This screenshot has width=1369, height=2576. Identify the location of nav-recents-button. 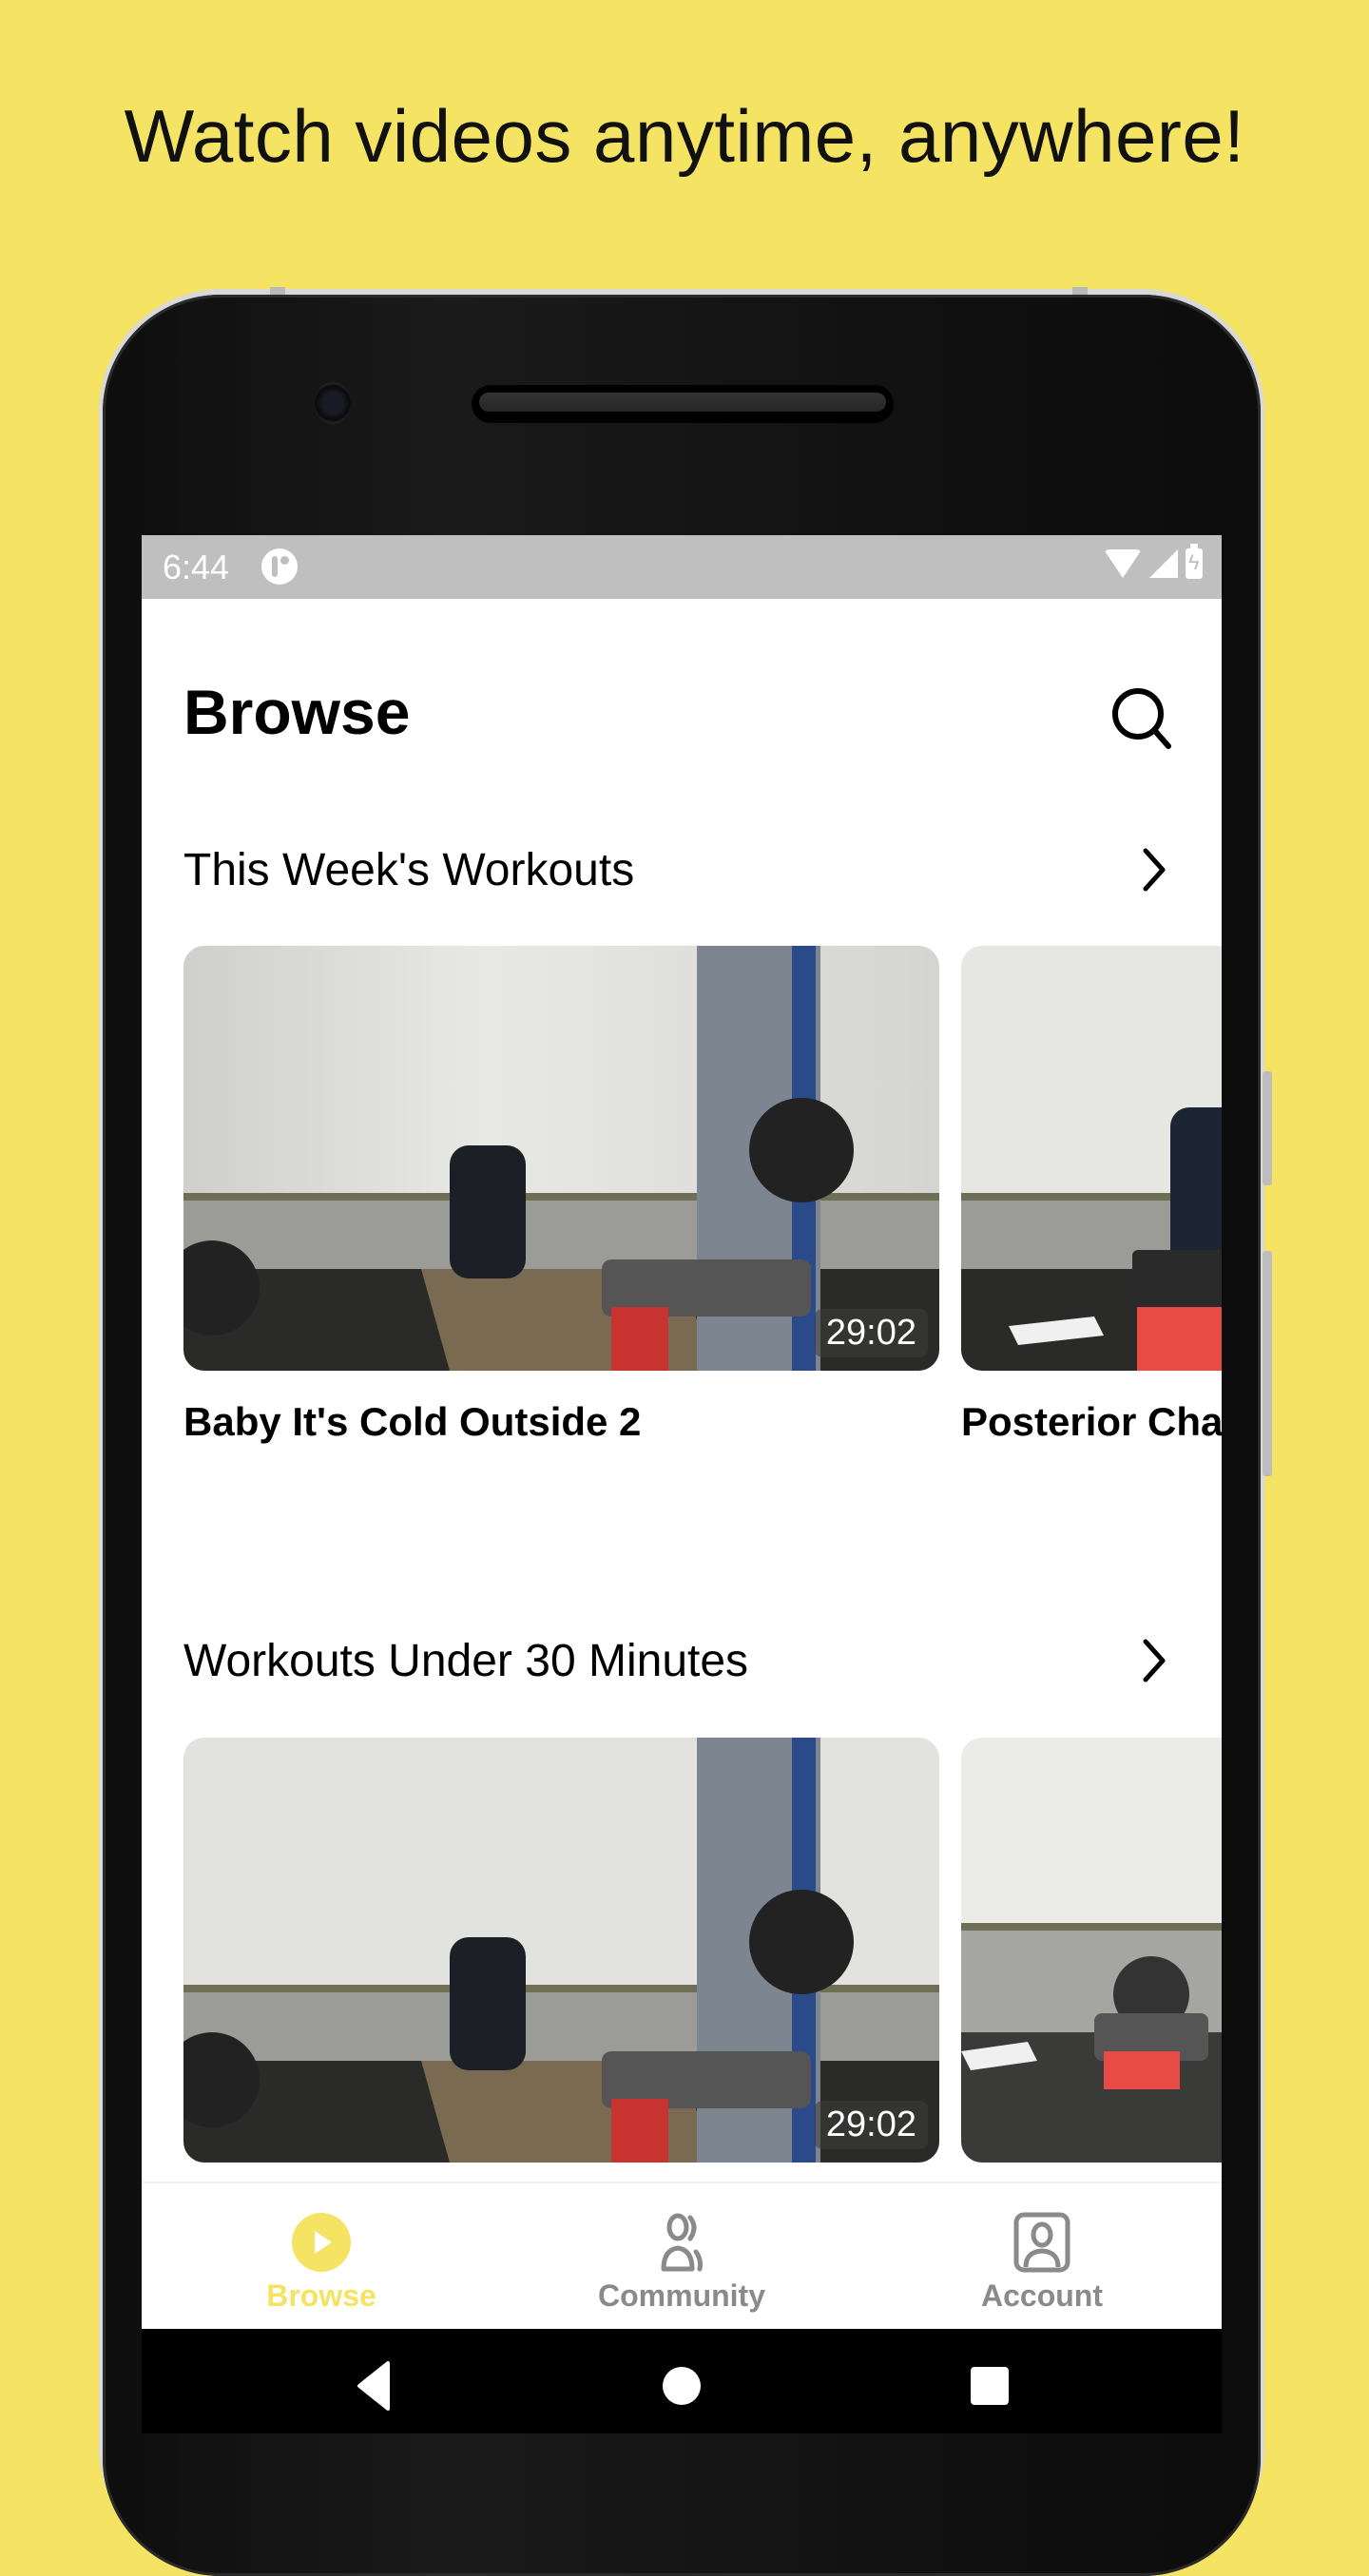
(989, 2385).